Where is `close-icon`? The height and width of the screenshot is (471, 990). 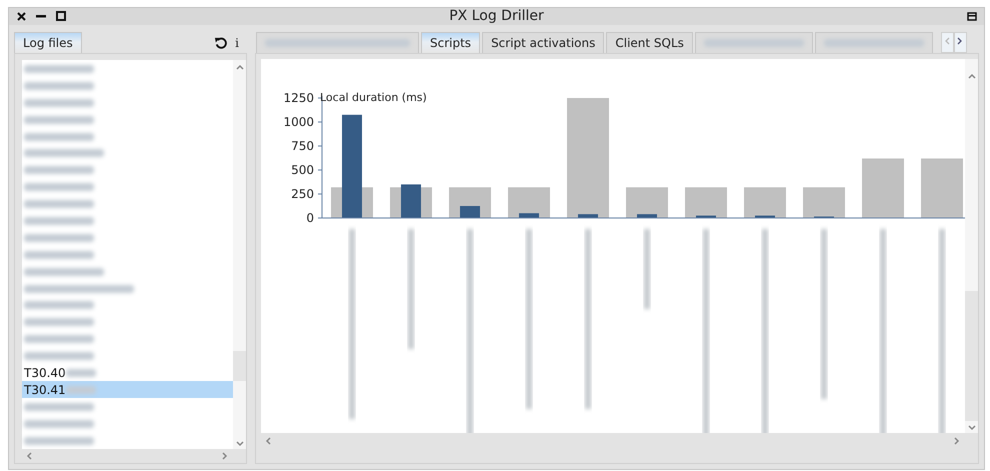 close-icon is located at coordinates (21, 16).